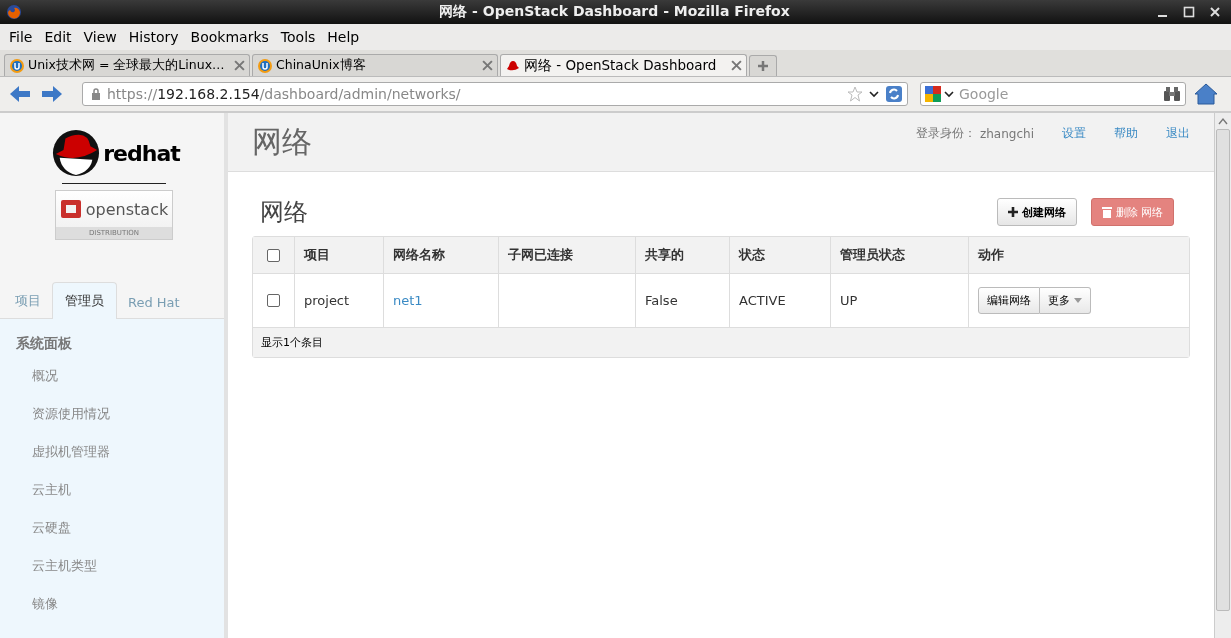 This screenshot has width=1231, height=638. Describe the element at coordinates (495, 94) in the screenshot. I see `address-field: https://192.168.2.154/dashboard/admin/networks/` at that location.